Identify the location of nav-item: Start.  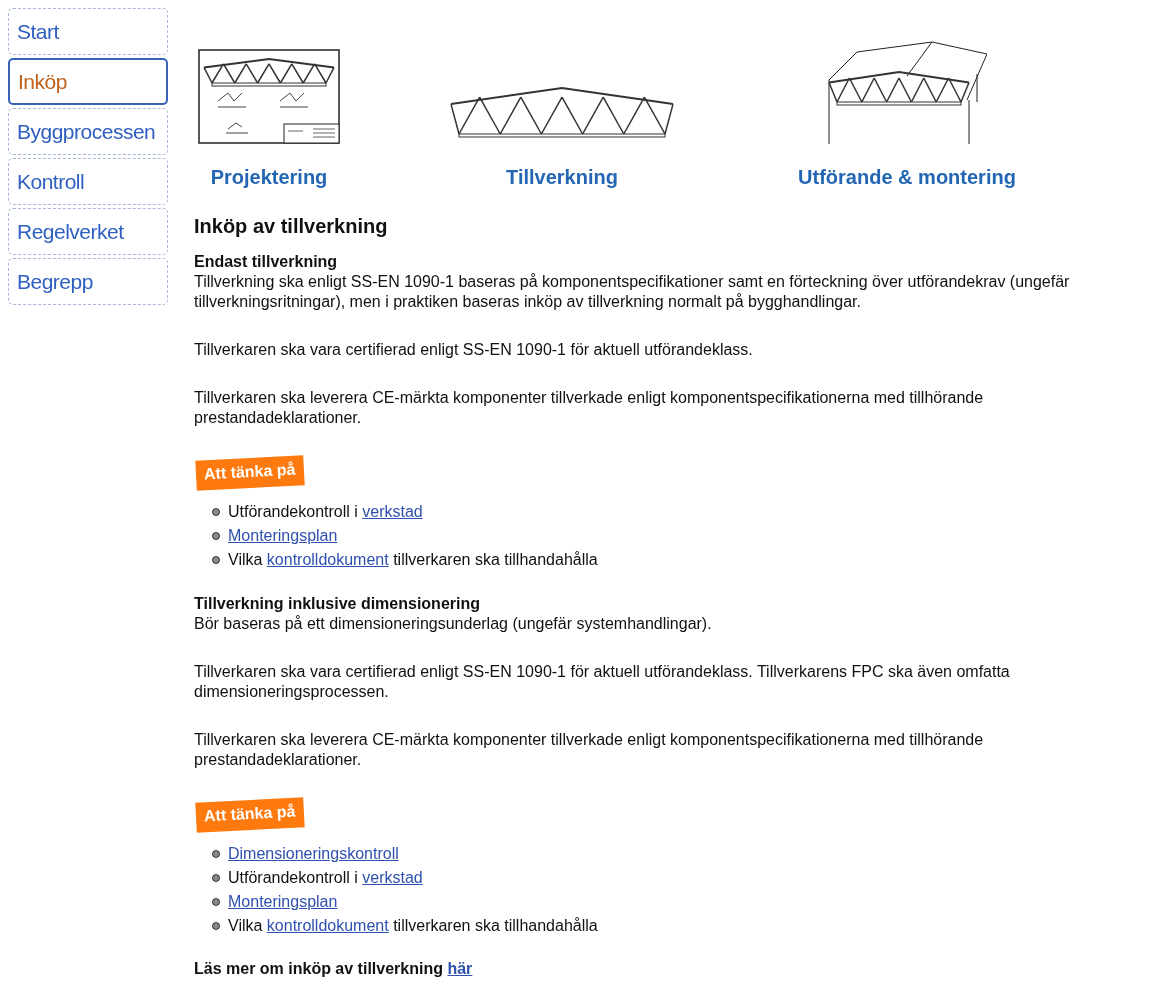
(88, 31).